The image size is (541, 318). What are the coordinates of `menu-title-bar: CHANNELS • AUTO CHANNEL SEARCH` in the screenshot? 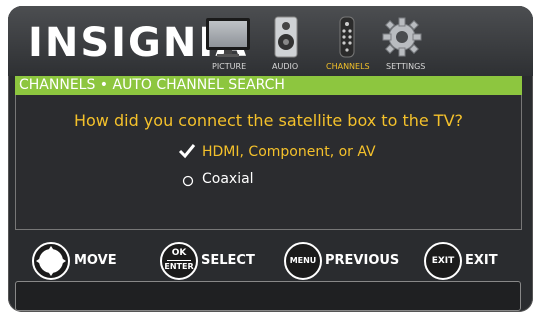 It's located at (268, 85).